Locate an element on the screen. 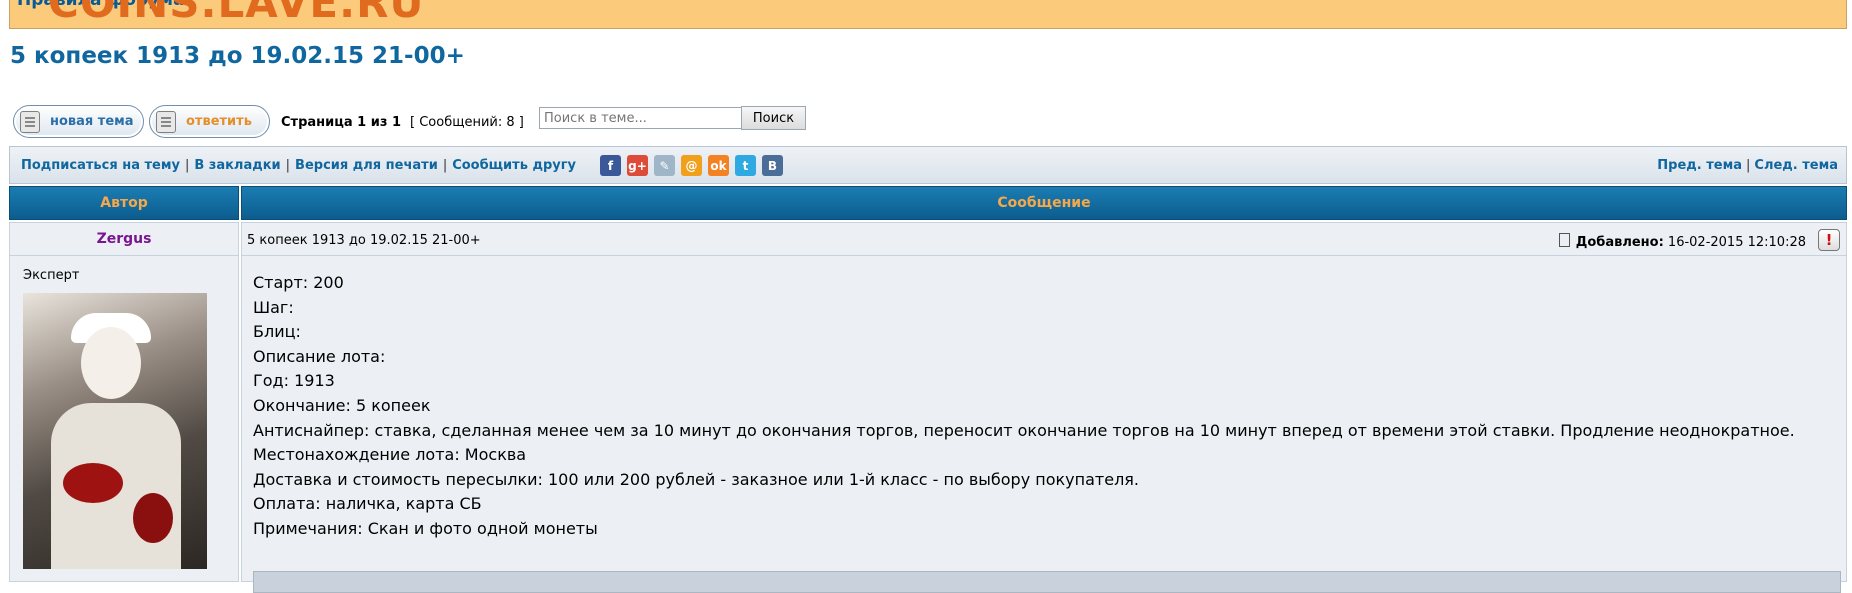  author-profile-panel: Эксперт is located at coordinates (124, 419).